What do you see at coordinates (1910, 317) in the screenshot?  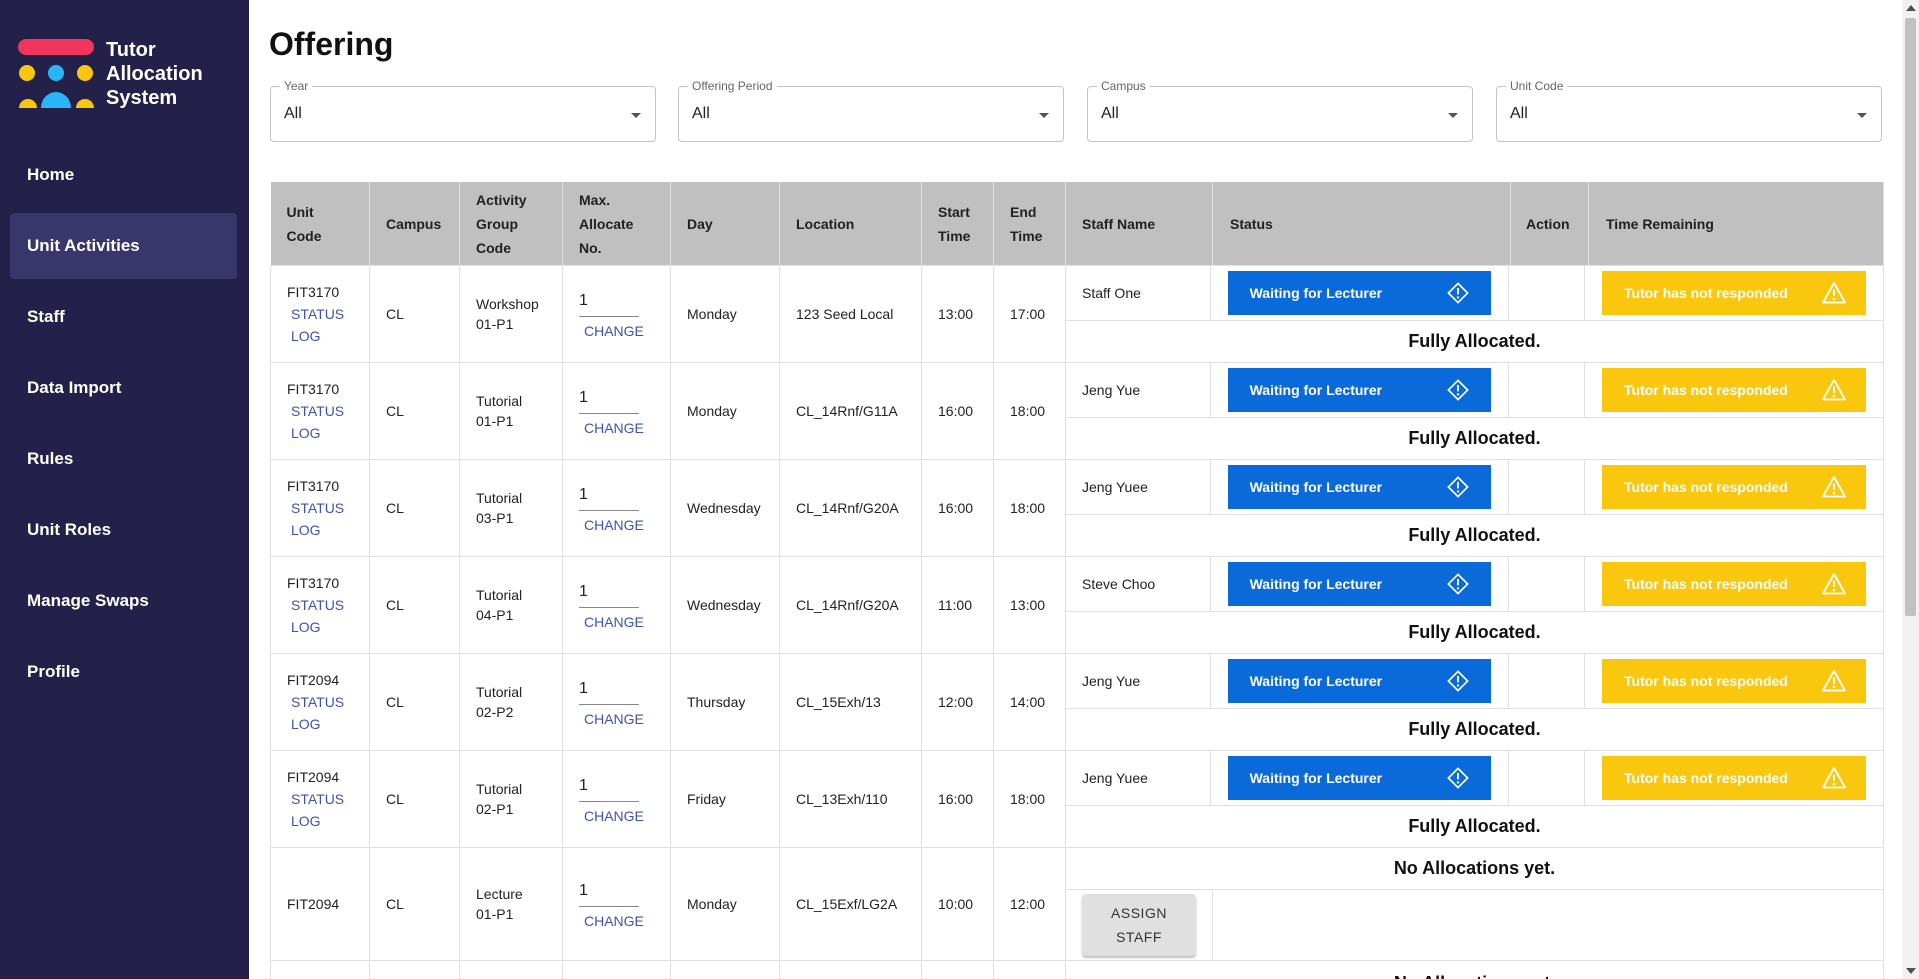 I see `scrollbar-thumb` at bounding box center [1910, 317].